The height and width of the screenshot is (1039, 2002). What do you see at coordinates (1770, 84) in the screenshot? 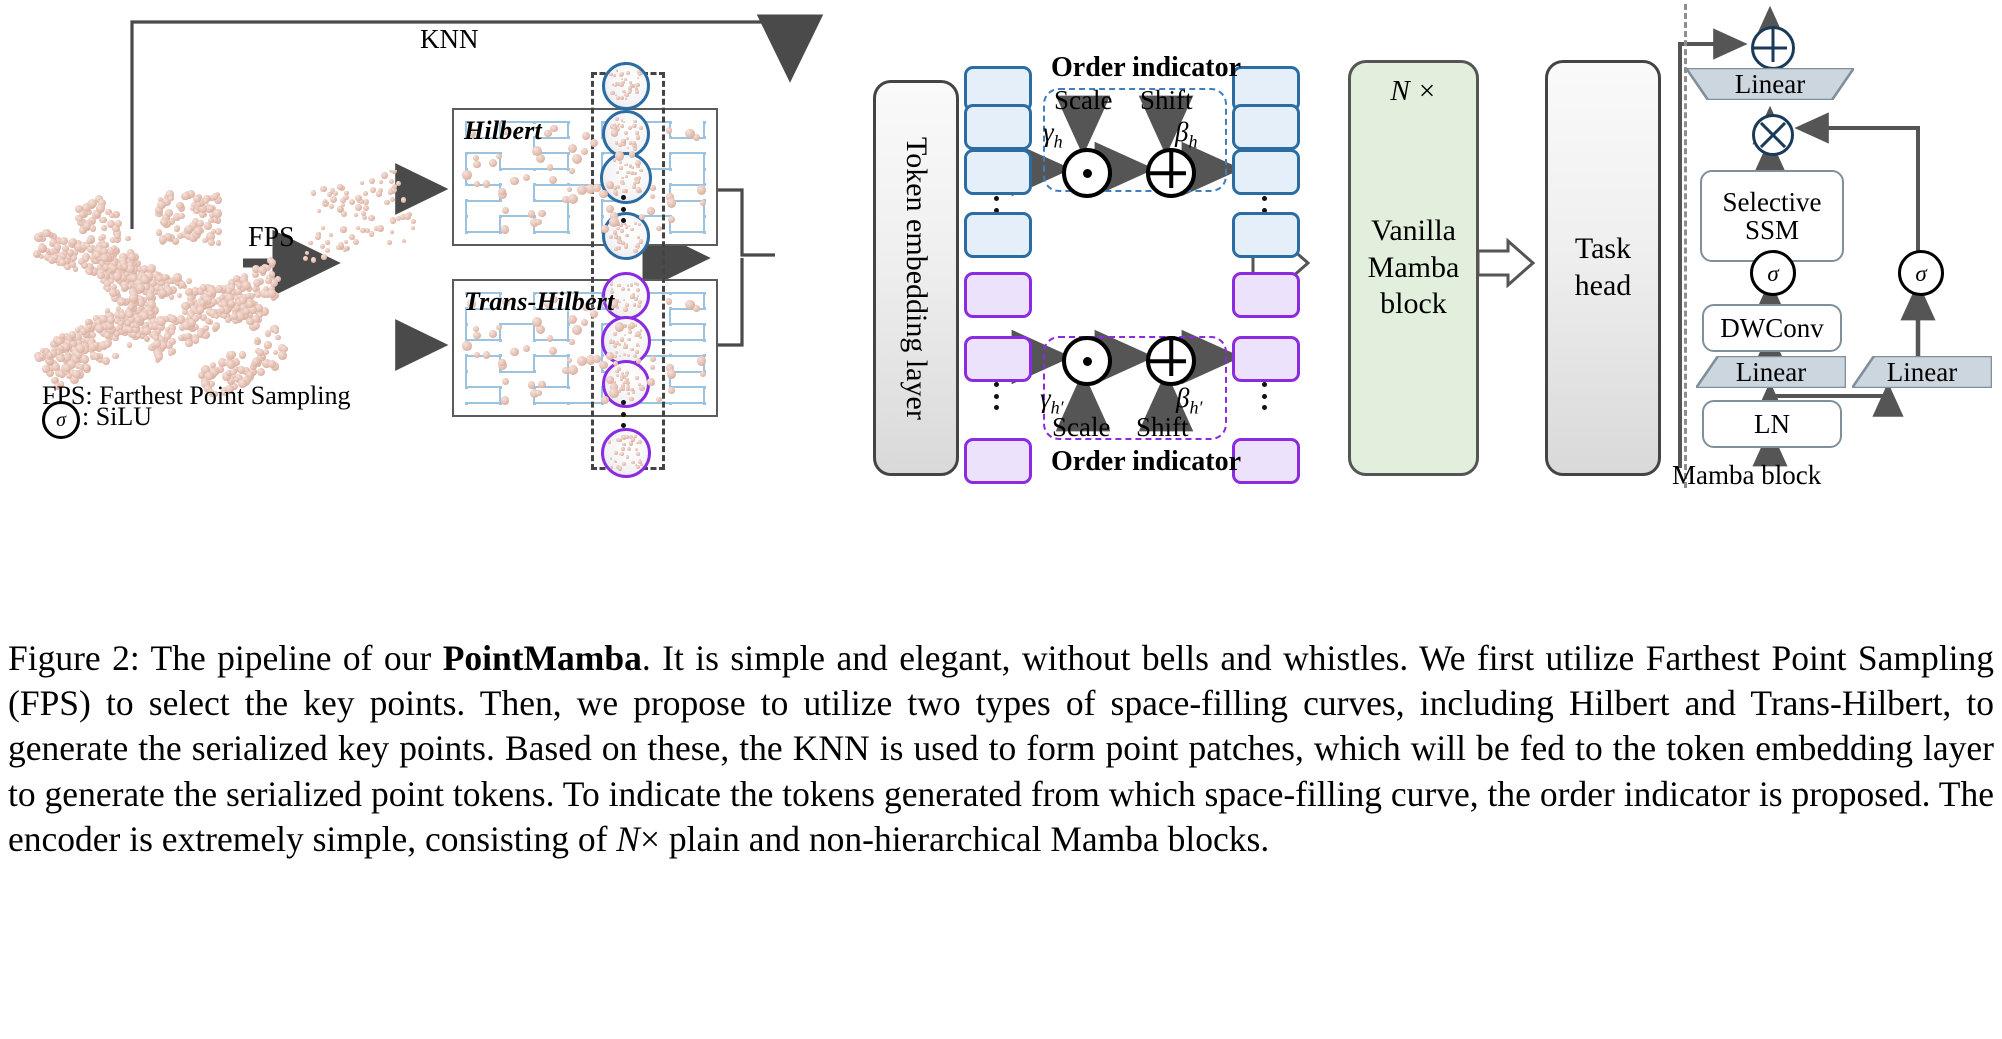
I see `mamba-linear-out: Linear` at bounding box center [1770, 84].